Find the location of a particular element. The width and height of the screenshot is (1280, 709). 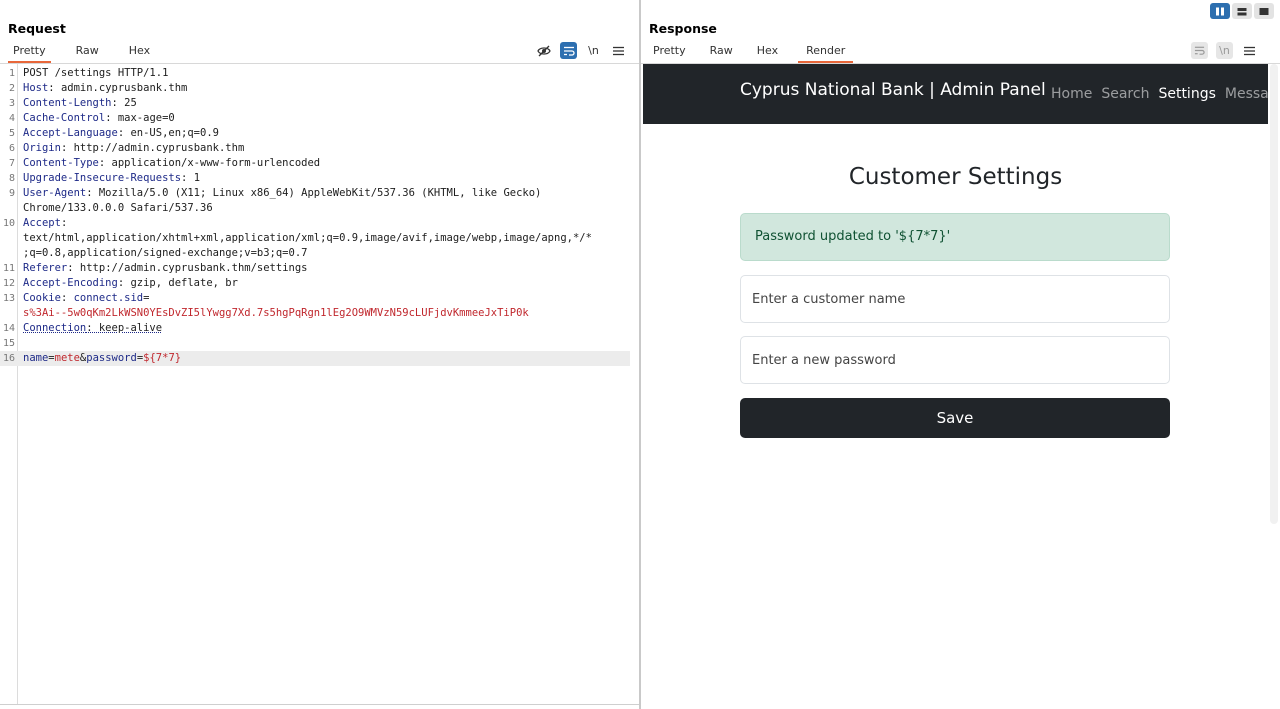

code-token: Accept-Language is located at coordinates (70, 133).